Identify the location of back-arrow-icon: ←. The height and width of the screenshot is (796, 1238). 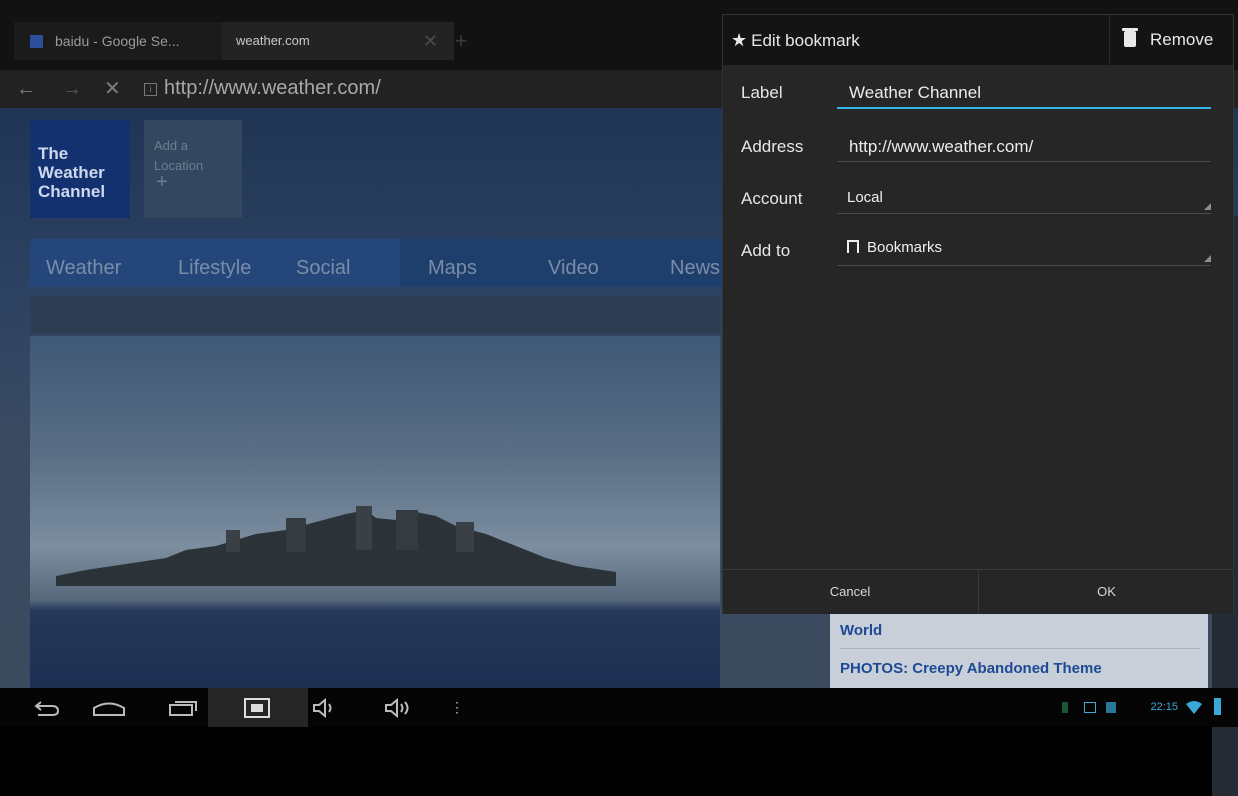
(26, 89).